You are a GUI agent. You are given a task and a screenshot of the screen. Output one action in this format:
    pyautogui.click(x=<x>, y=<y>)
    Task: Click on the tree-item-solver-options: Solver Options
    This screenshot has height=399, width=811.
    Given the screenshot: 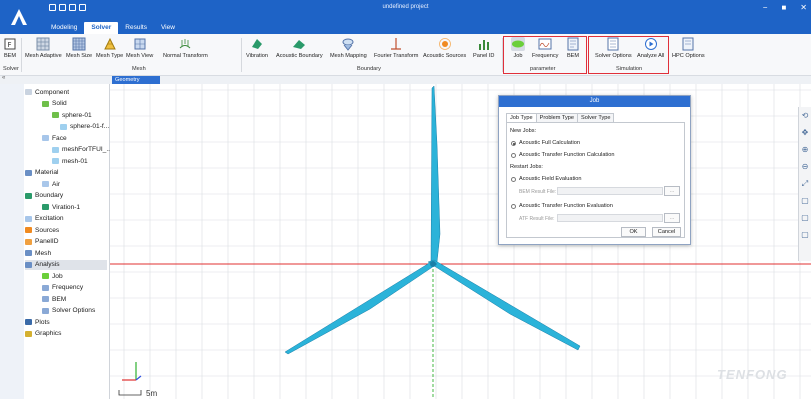 What is the action you would take?
    pyautogui.click(x=68, y=311)
    